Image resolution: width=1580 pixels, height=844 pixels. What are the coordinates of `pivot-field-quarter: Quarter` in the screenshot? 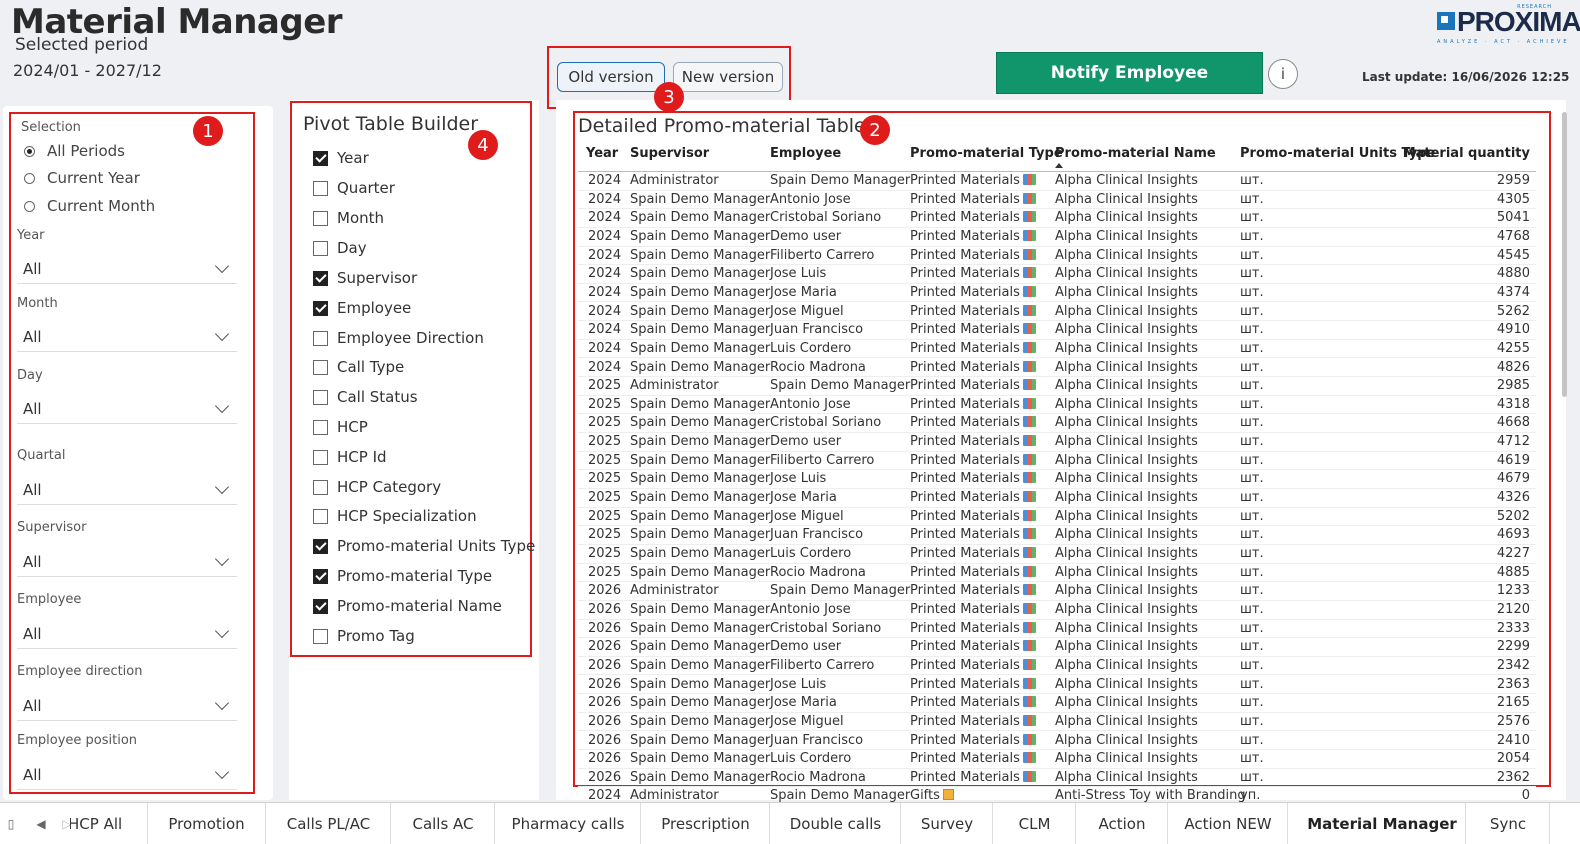 It's located at (354, 188).